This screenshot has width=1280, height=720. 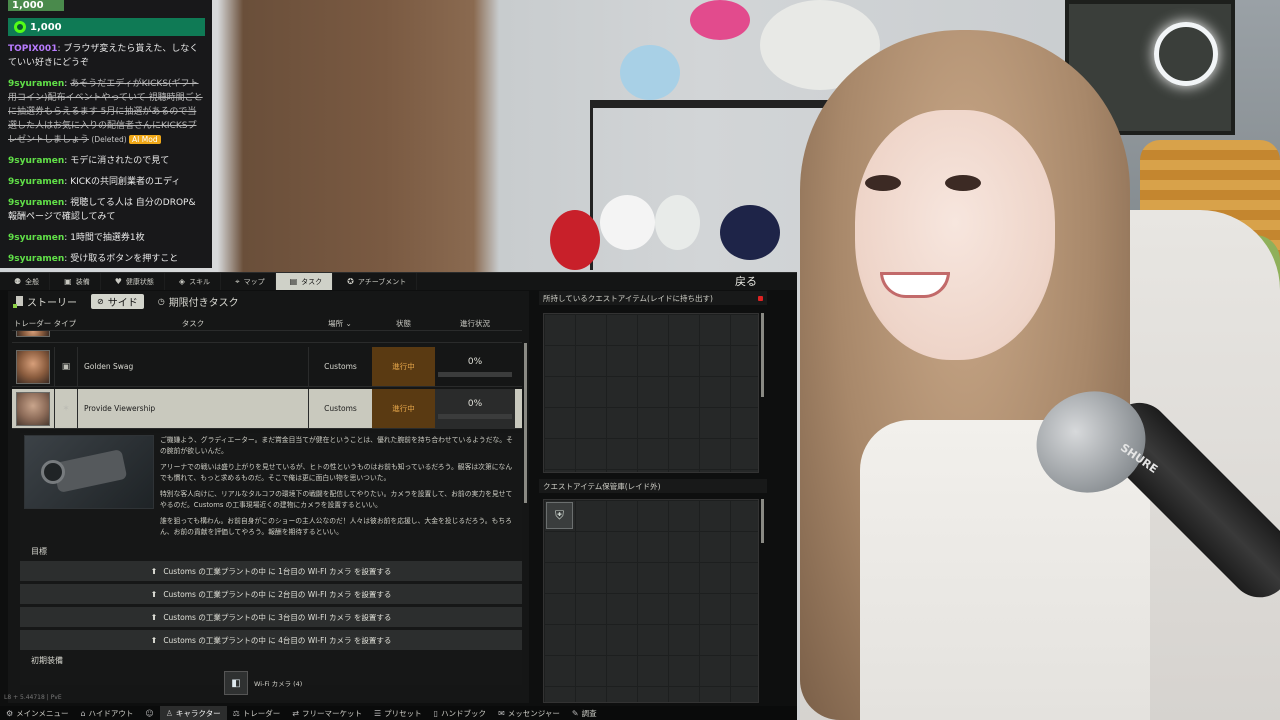 What do you see at coordinates (25, 281) in the screenshot?
I see `tab-person: ⚉ 全般` at bounding box center [25, 281].